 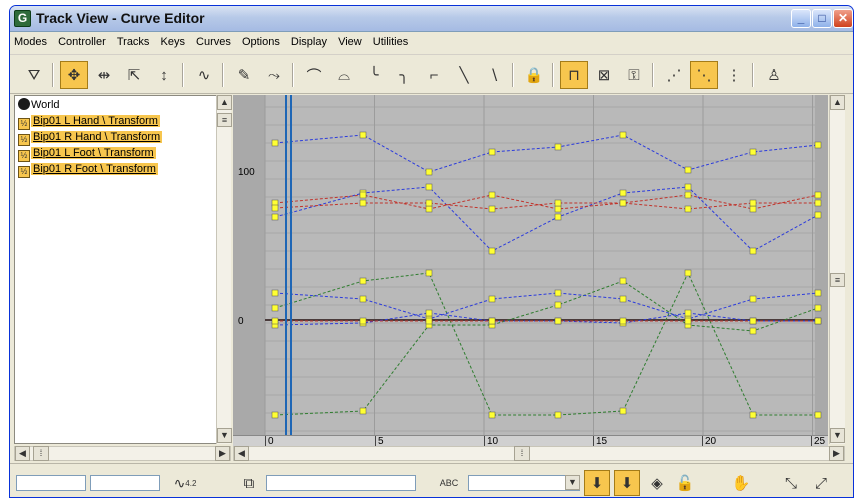 What do you see at coordinates (674, 75) in the screenshot?
I see `show-tangents-icon: ⋰` at bounding box center [674, 75].